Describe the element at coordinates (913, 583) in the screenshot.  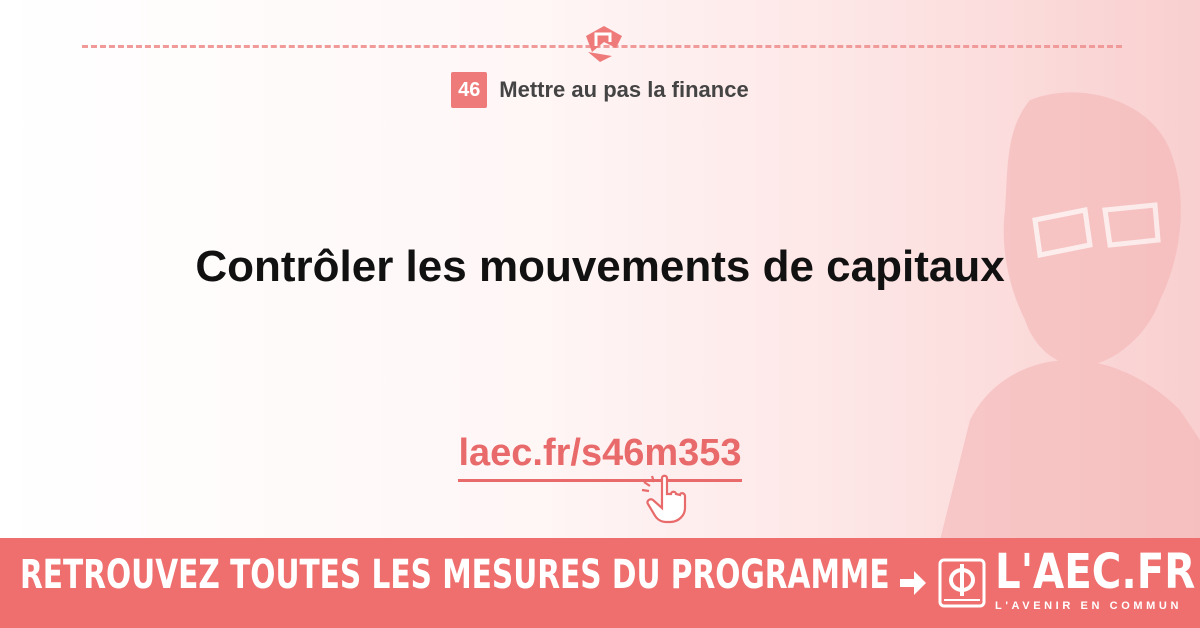
I see `arrow-right-icon` at that location.